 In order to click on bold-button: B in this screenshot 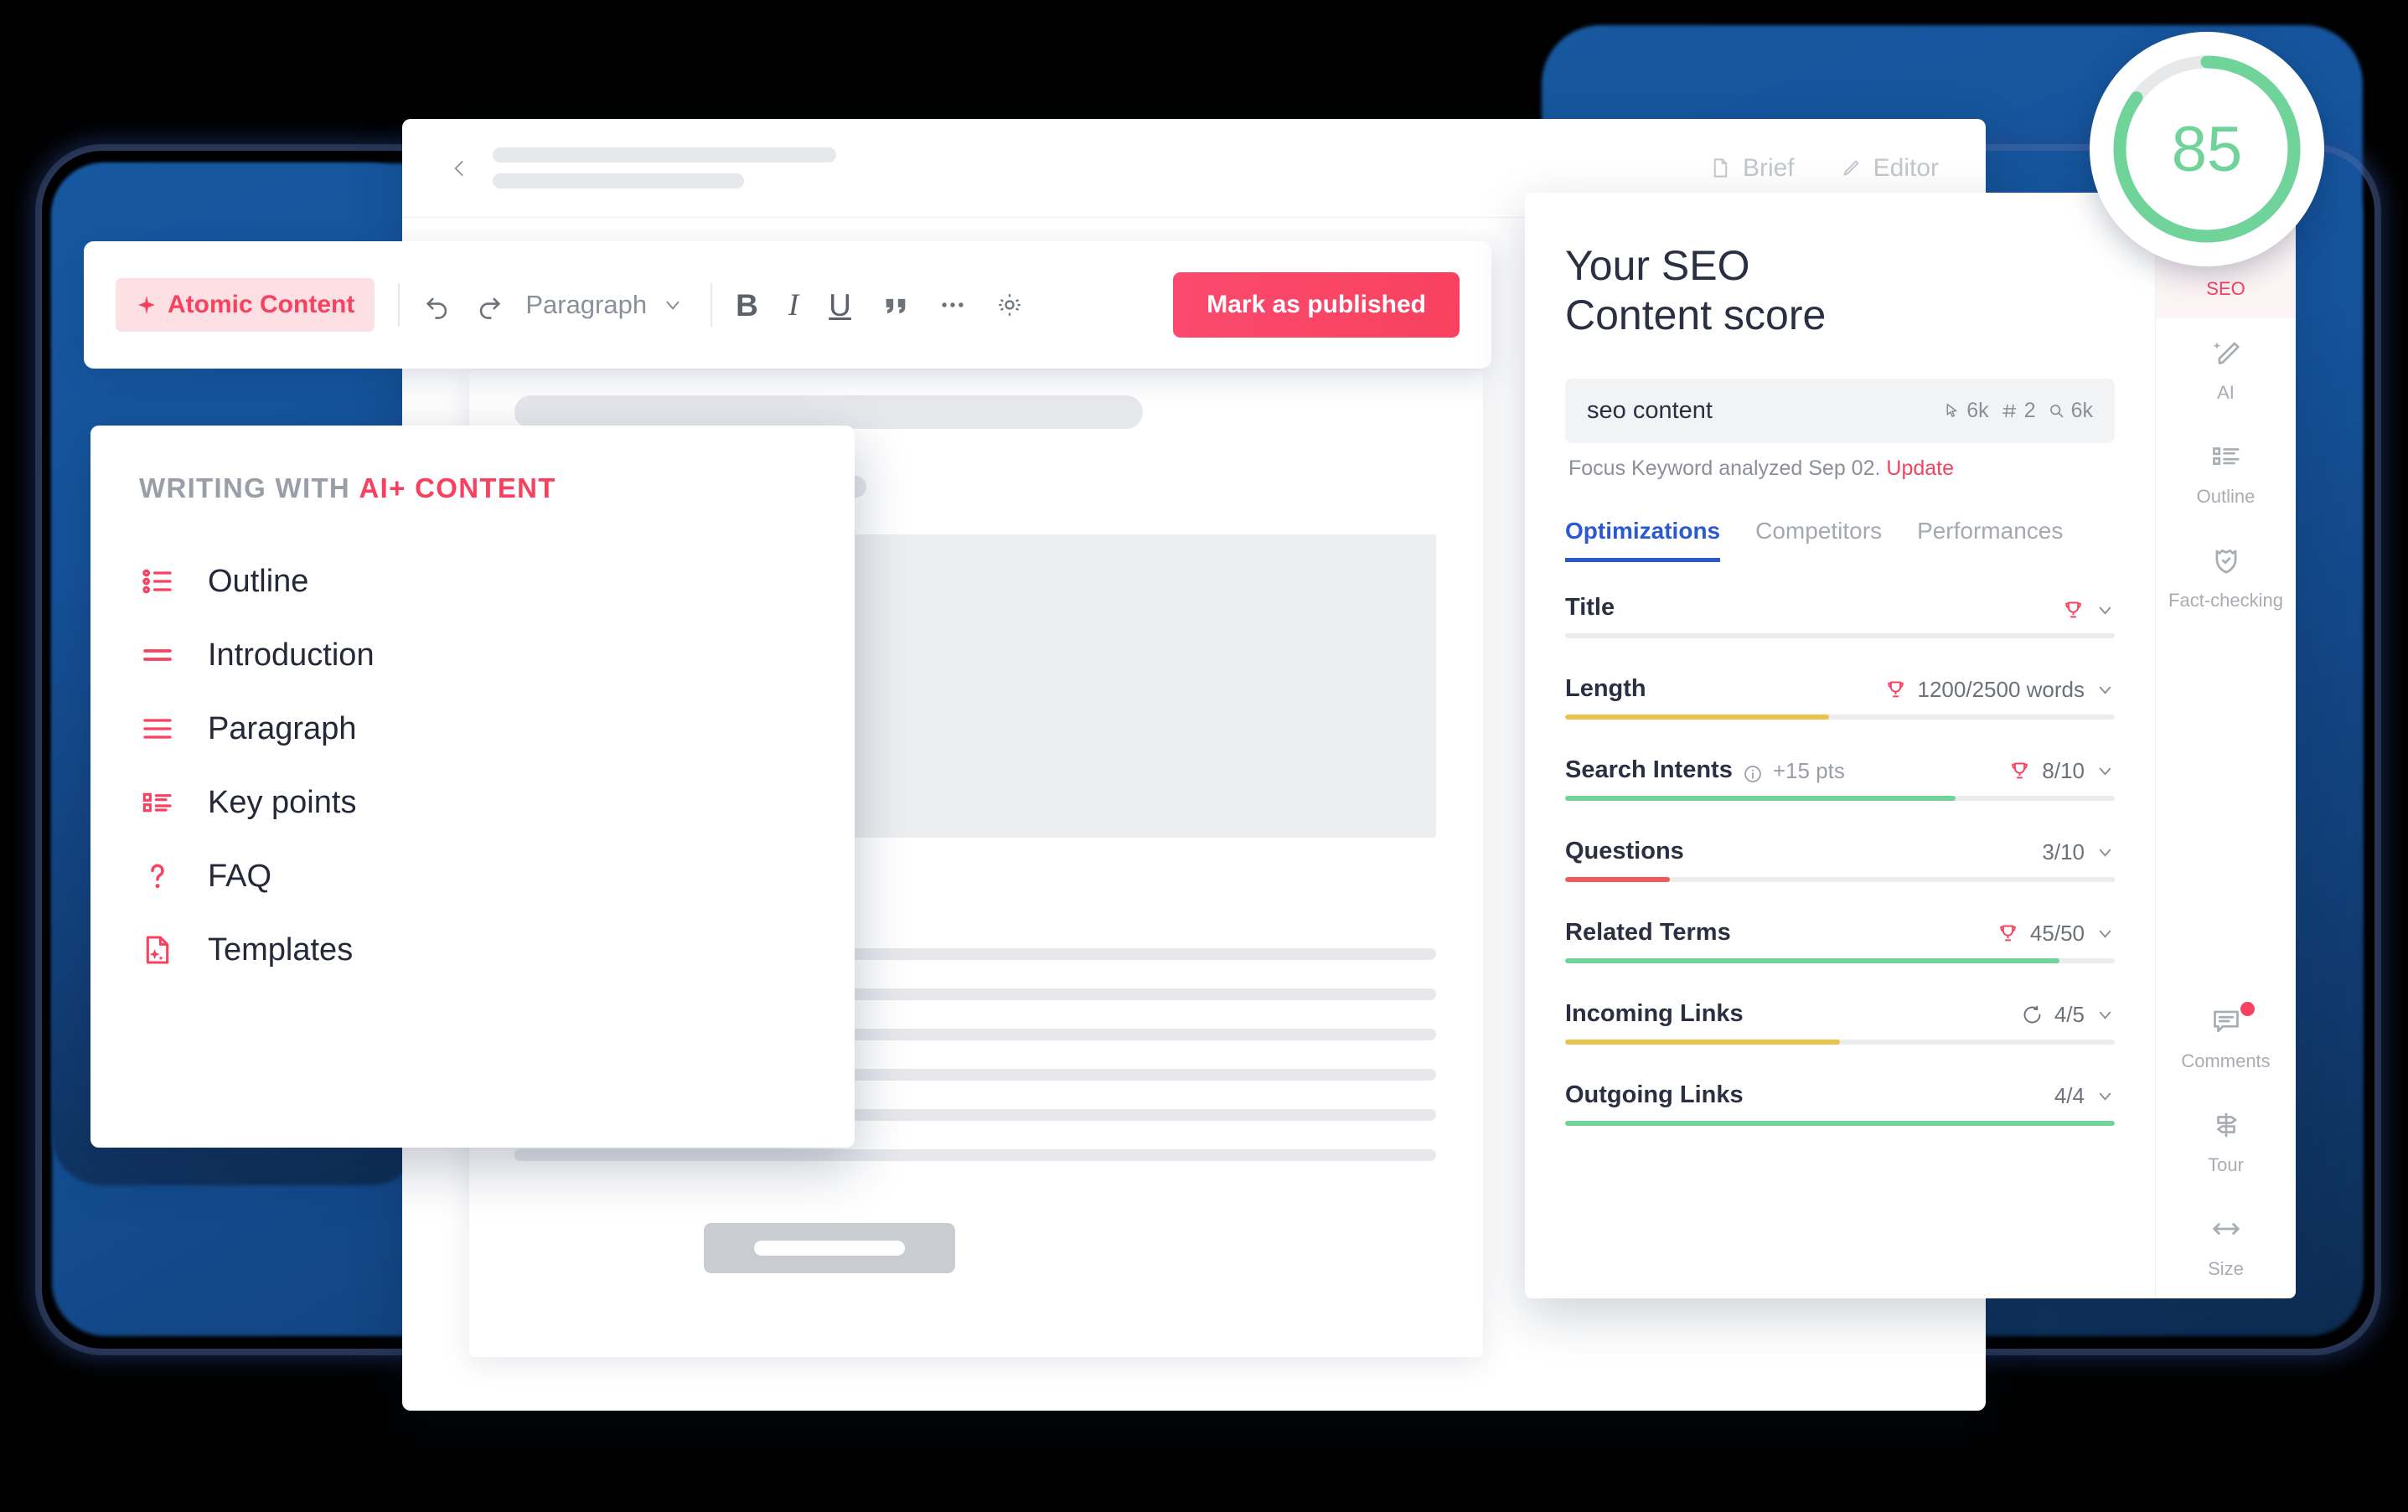, I will do `click(747, 305)`.